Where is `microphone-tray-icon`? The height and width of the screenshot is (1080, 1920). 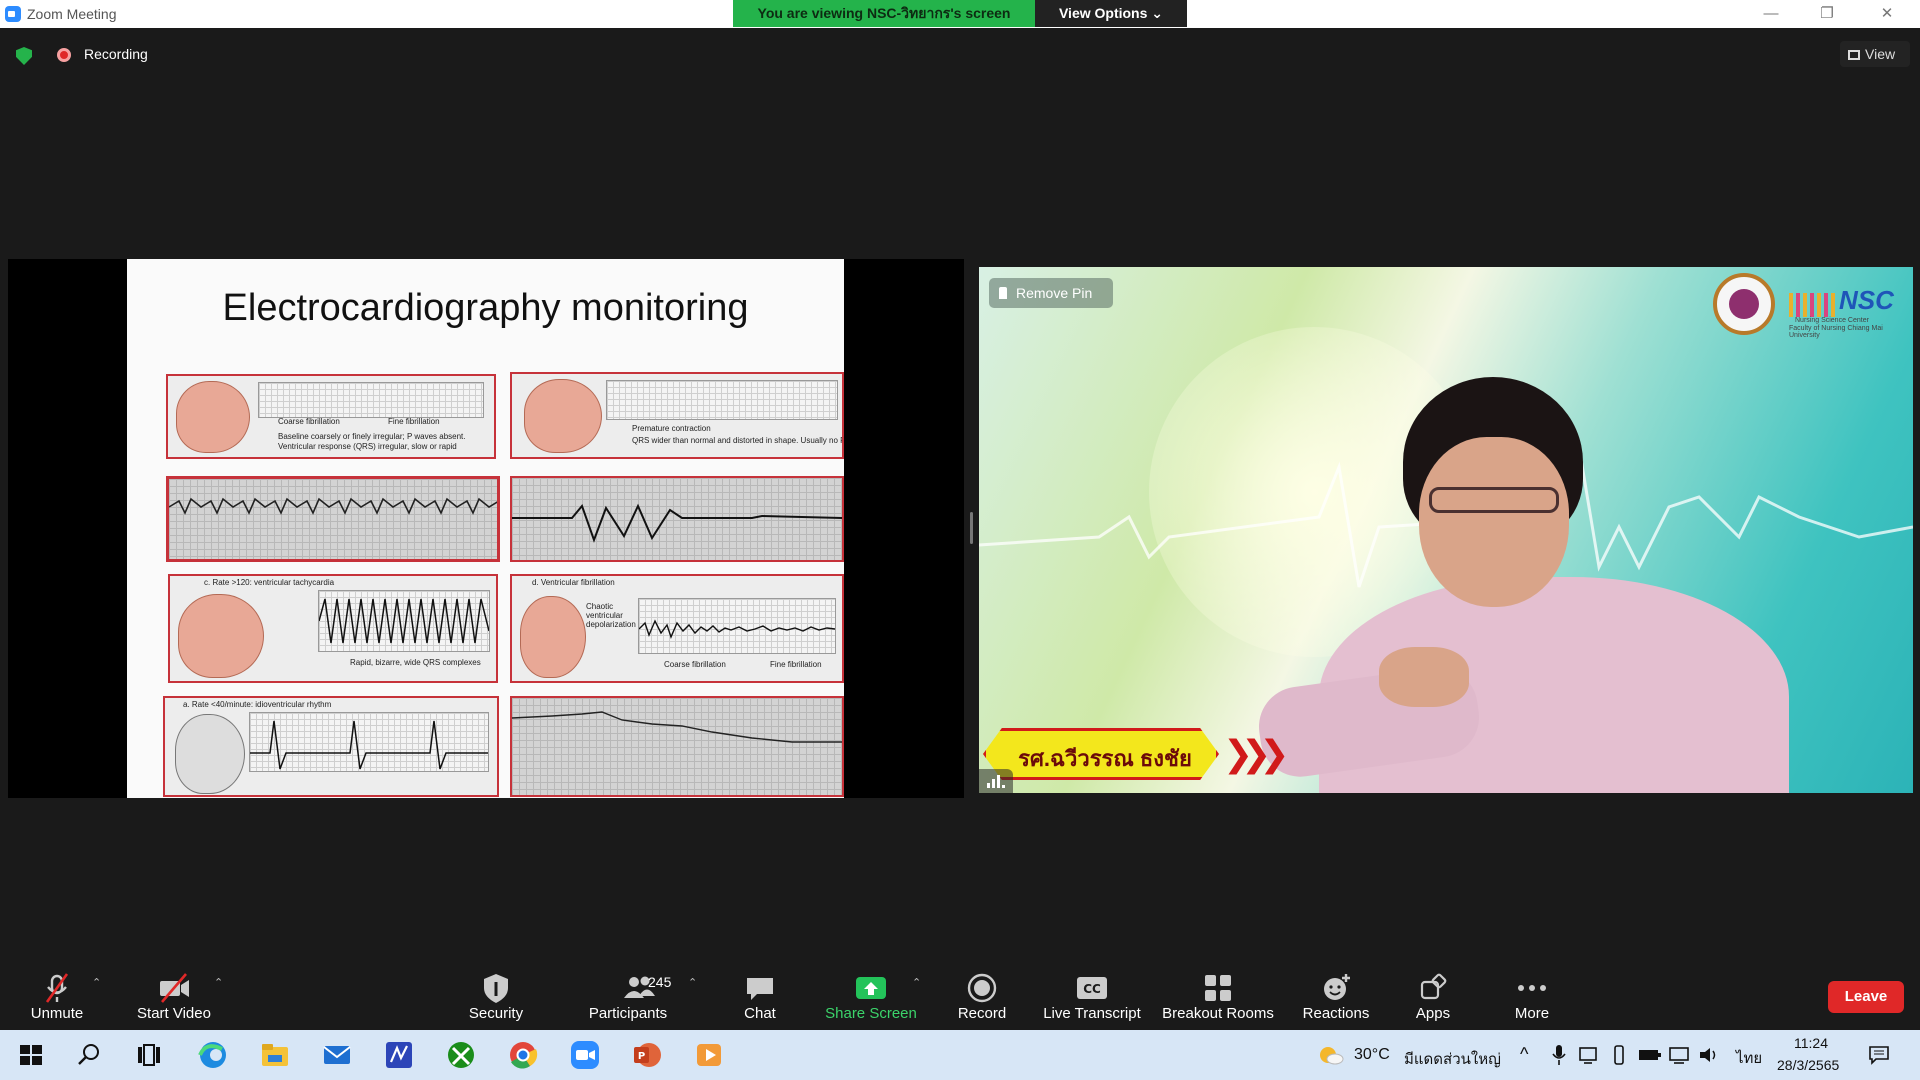
microphone-tray-icon is located at coordinates (1559, 1055).